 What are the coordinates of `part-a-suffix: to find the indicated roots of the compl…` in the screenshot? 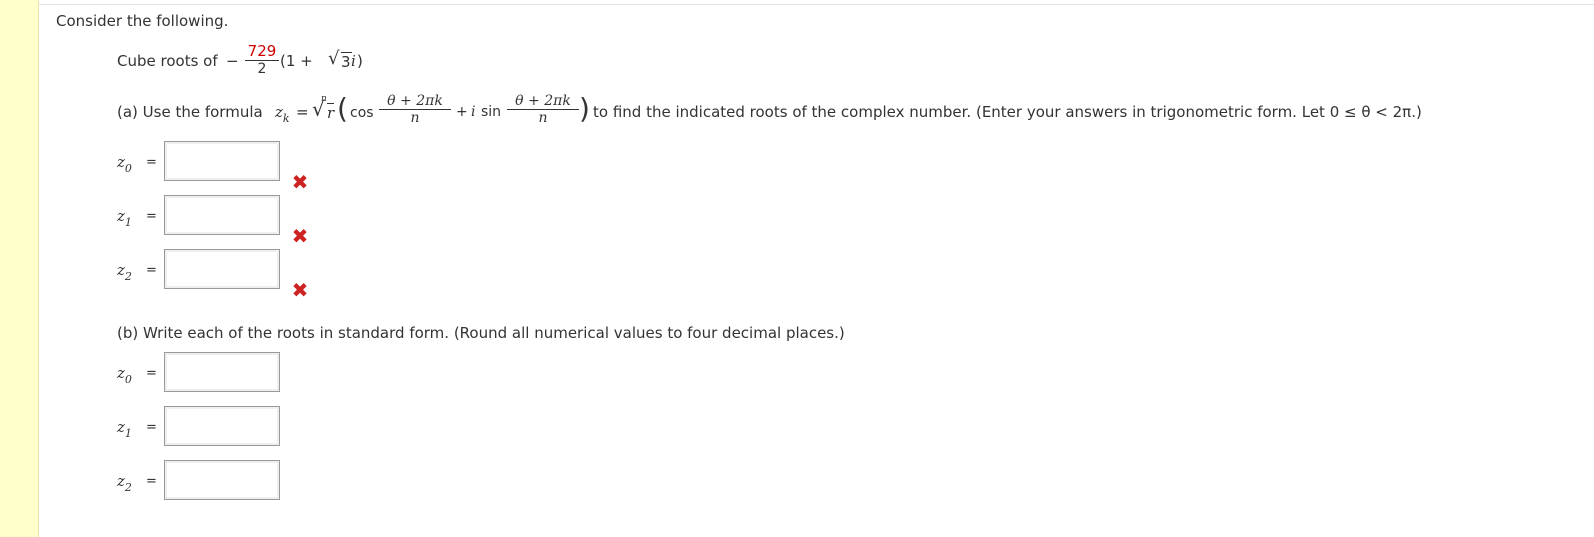 It's located at (1007, 112).